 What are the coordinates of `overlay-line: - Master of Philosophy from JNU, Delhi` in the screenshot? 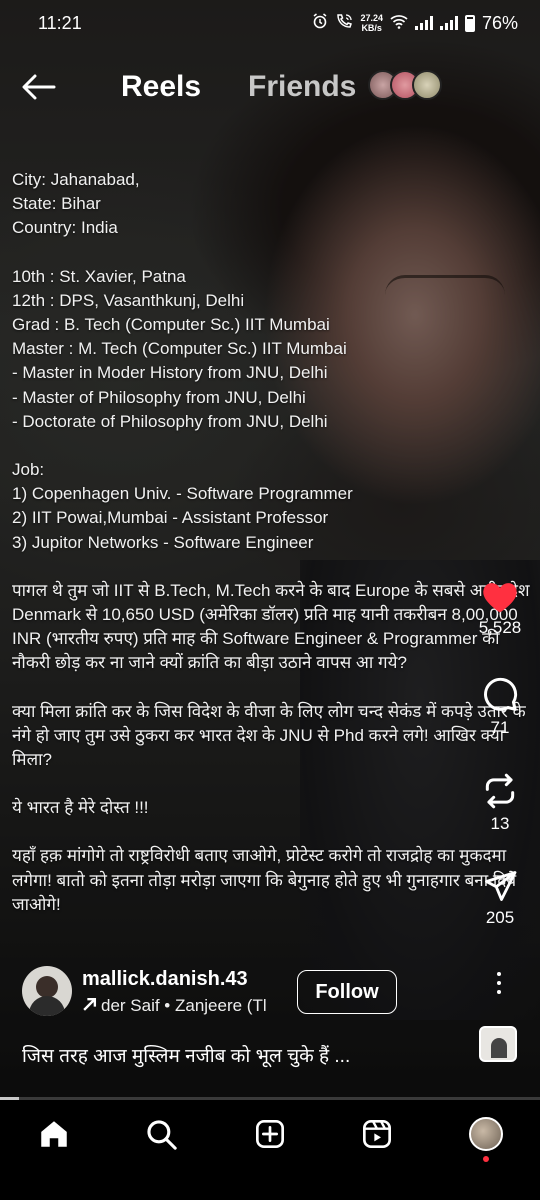 It's located at (159, 397).